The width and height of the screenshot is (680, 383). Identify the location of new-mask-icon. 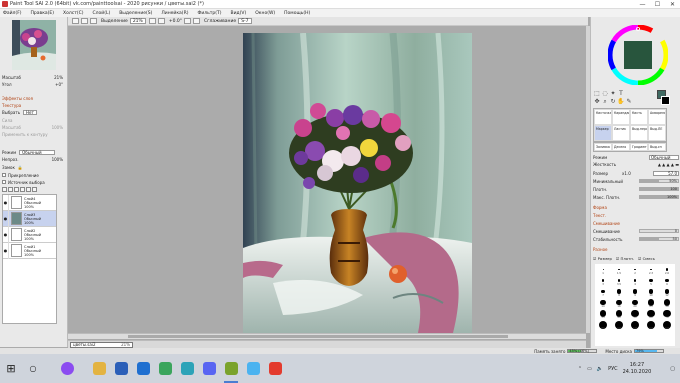
(16, 189).